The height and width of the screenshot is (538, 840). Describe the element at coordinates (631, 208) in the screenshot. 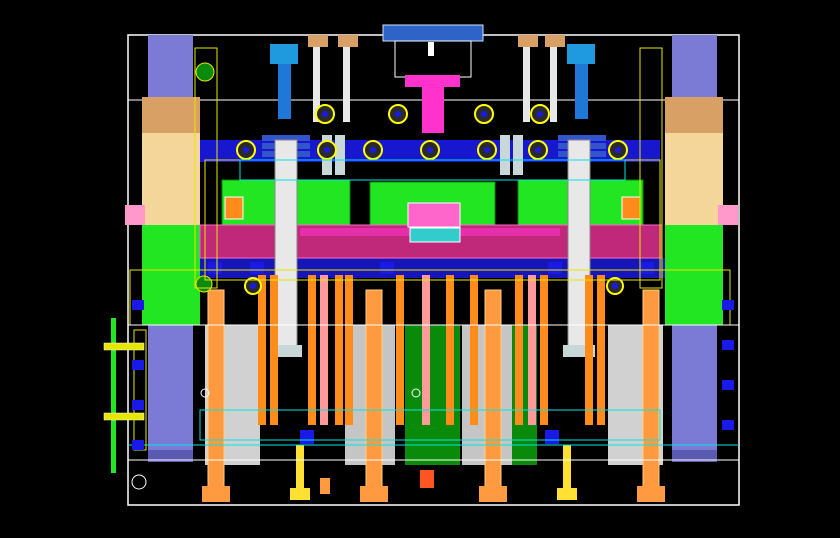

I see `cooling-plug-right` at that location.